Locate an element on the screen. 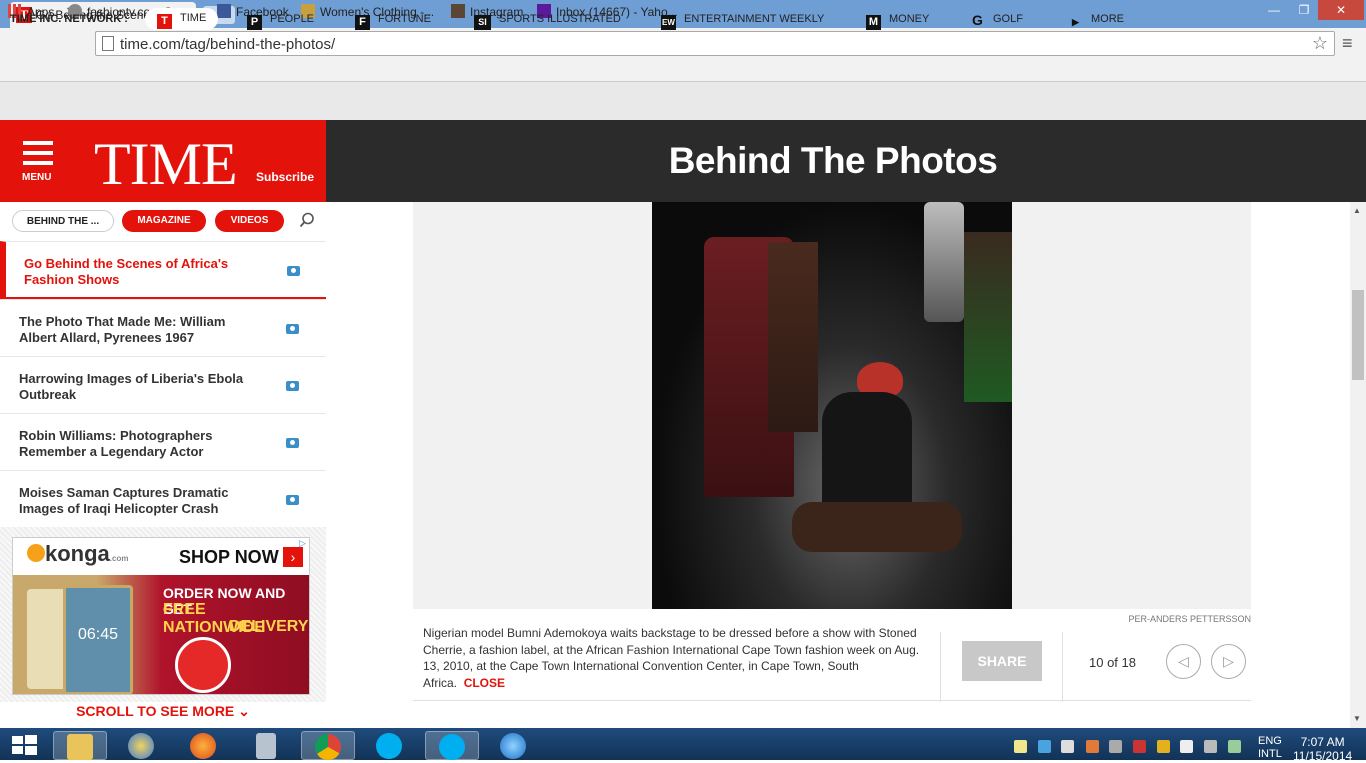 Image resolution: width=1366 pixels, height=763 pixels. next-arrow-icon: ▷ is located at coordinates (1228, 661).